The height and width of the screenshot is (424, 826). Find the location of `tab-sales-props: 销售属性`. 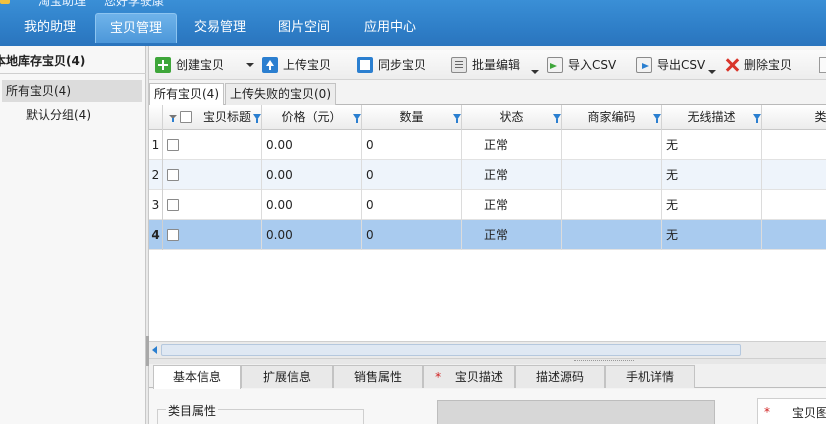

tab-sales-props: 销售属性 is located at coordinates (378, 376).